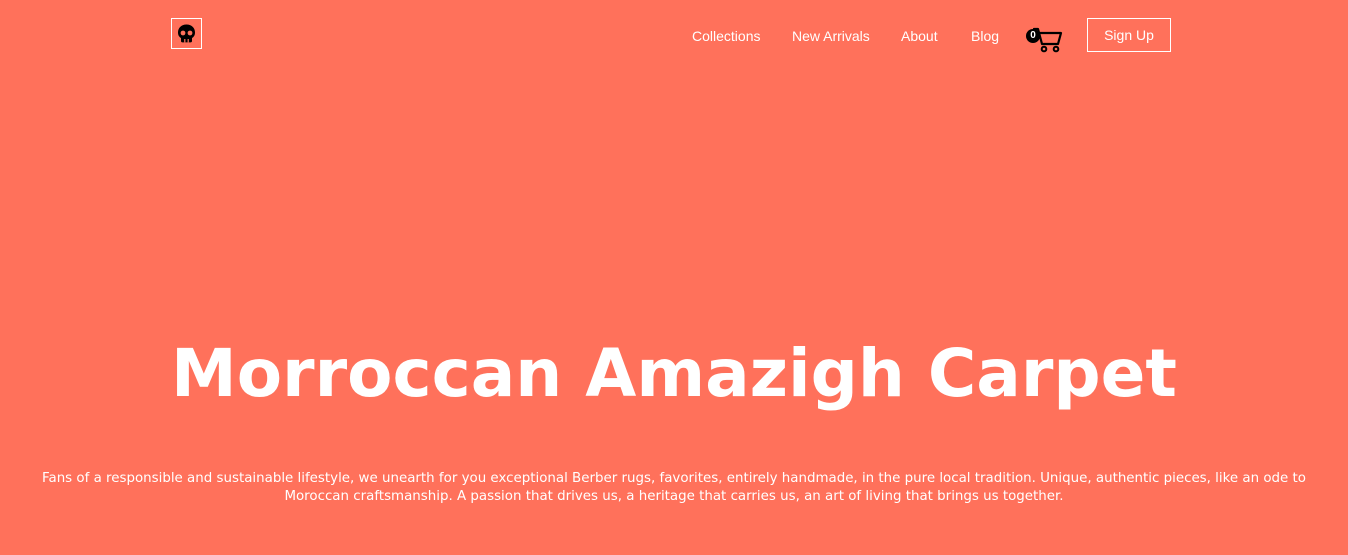  What do you see at coordinates (1129, 35) in the screenshot?
I see `sign-up-button: Sign Up` at bounding box center [1129, 35].